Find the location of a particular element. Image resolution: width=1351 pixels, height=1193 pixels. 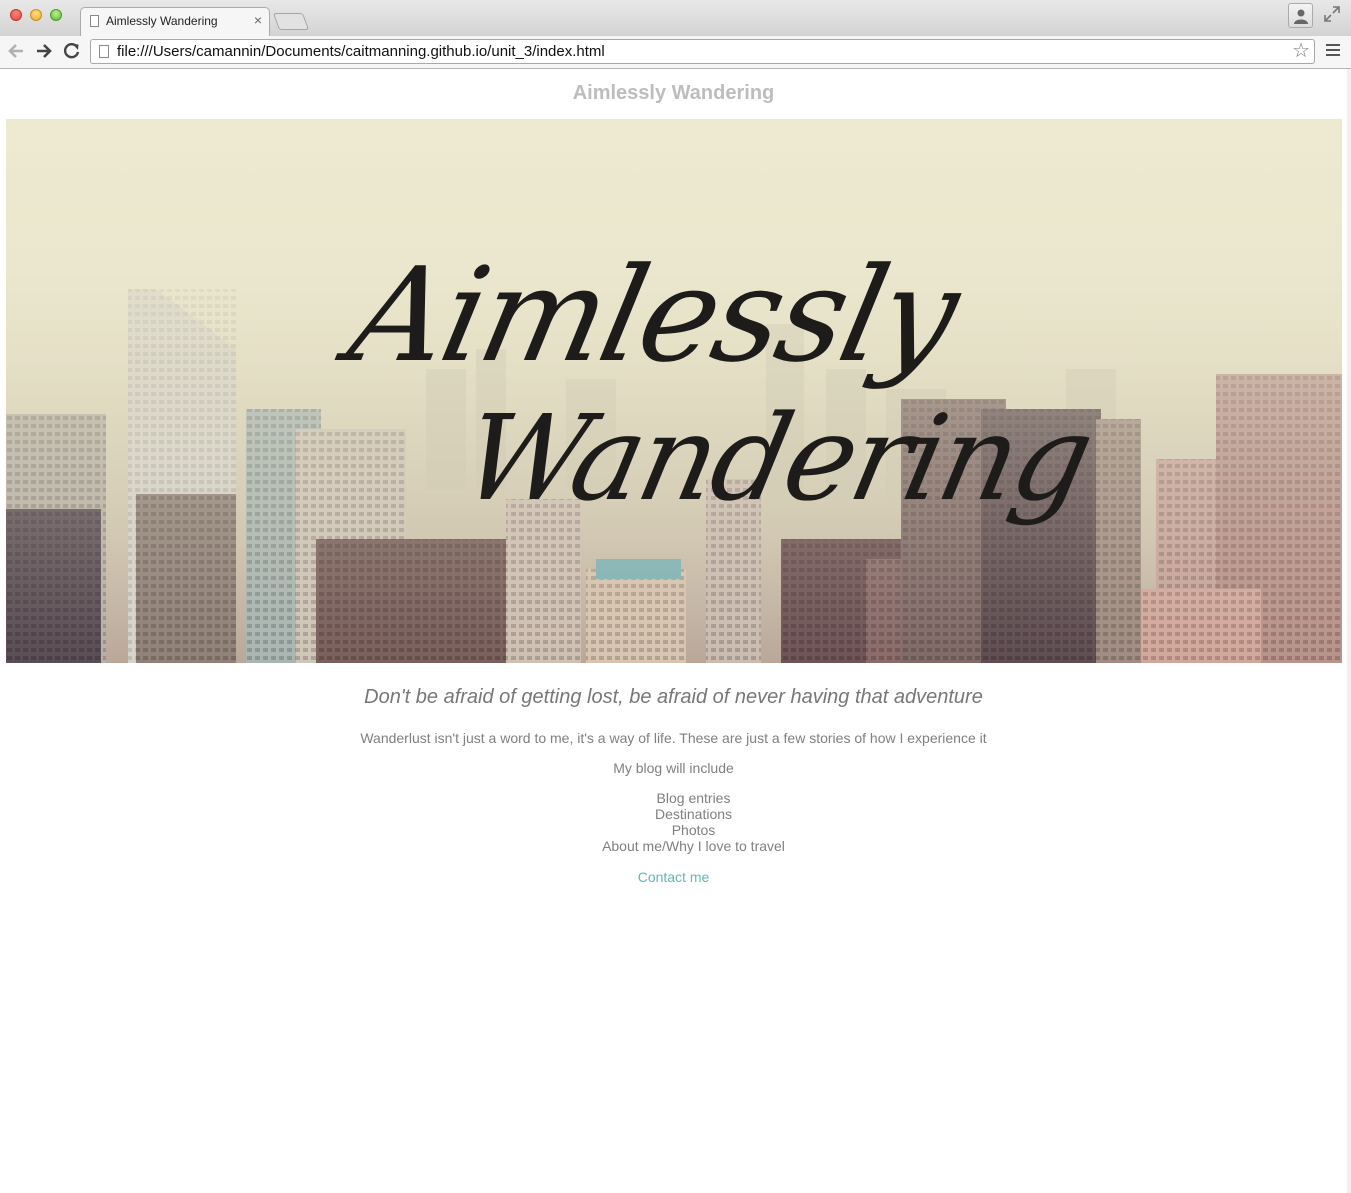

window-minimize-button is located at coordinates (36, 15).